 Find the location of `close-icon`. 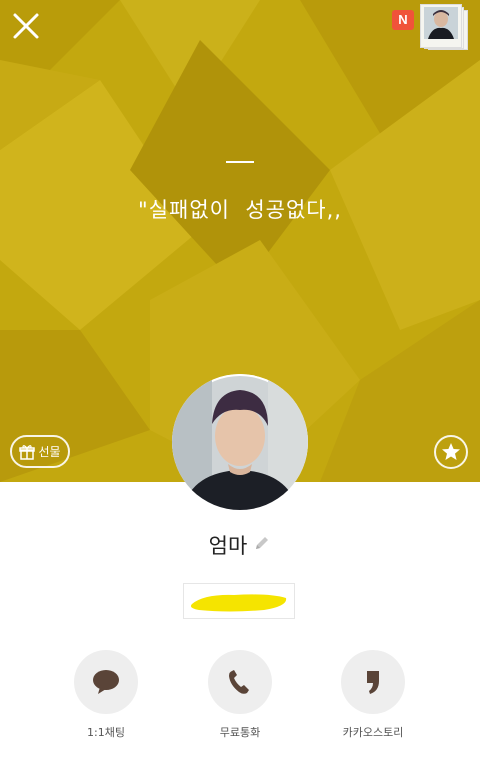

close-icon is located at coordinates (26, 26).